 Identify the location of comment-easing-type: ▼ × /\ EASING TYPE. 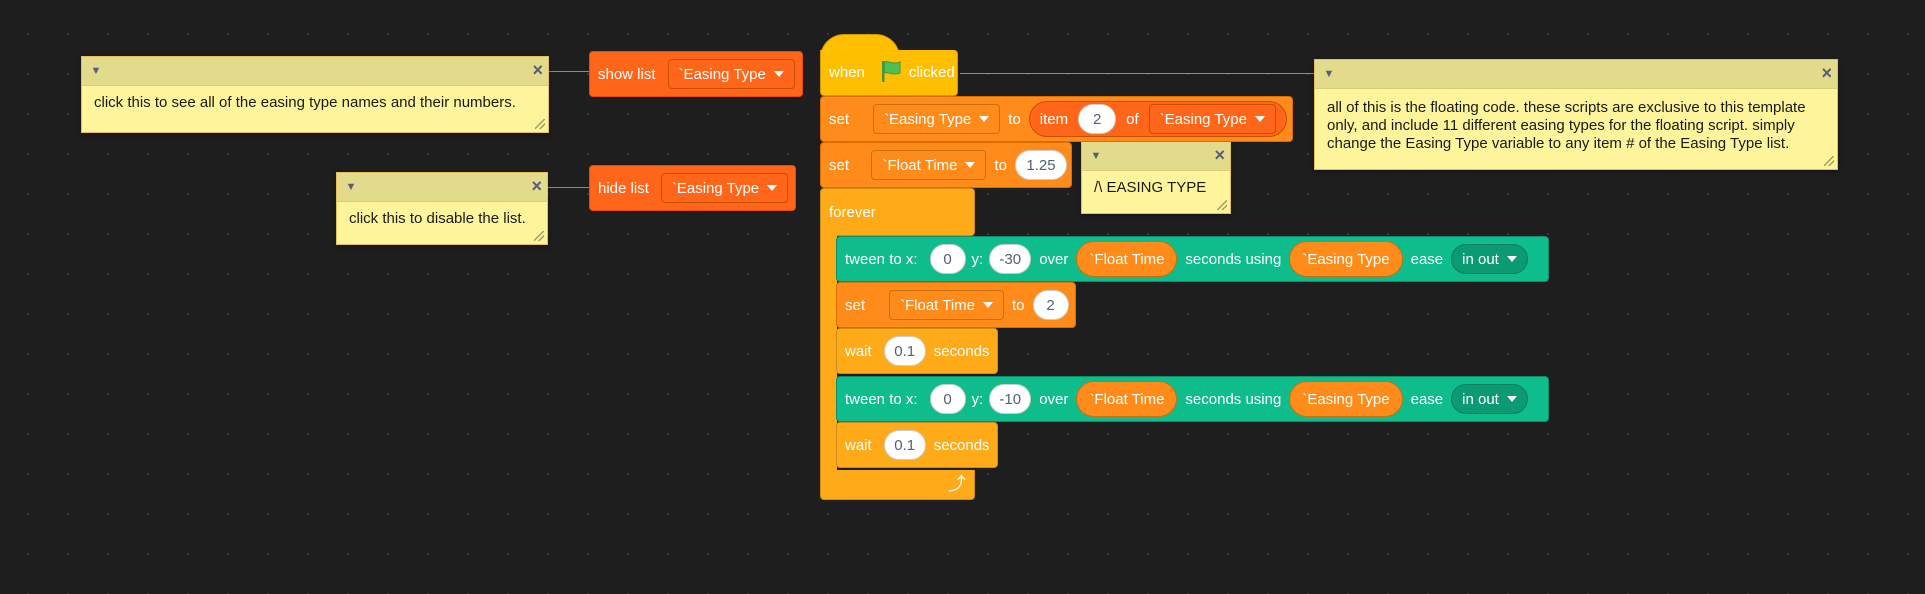
(1156, 177).